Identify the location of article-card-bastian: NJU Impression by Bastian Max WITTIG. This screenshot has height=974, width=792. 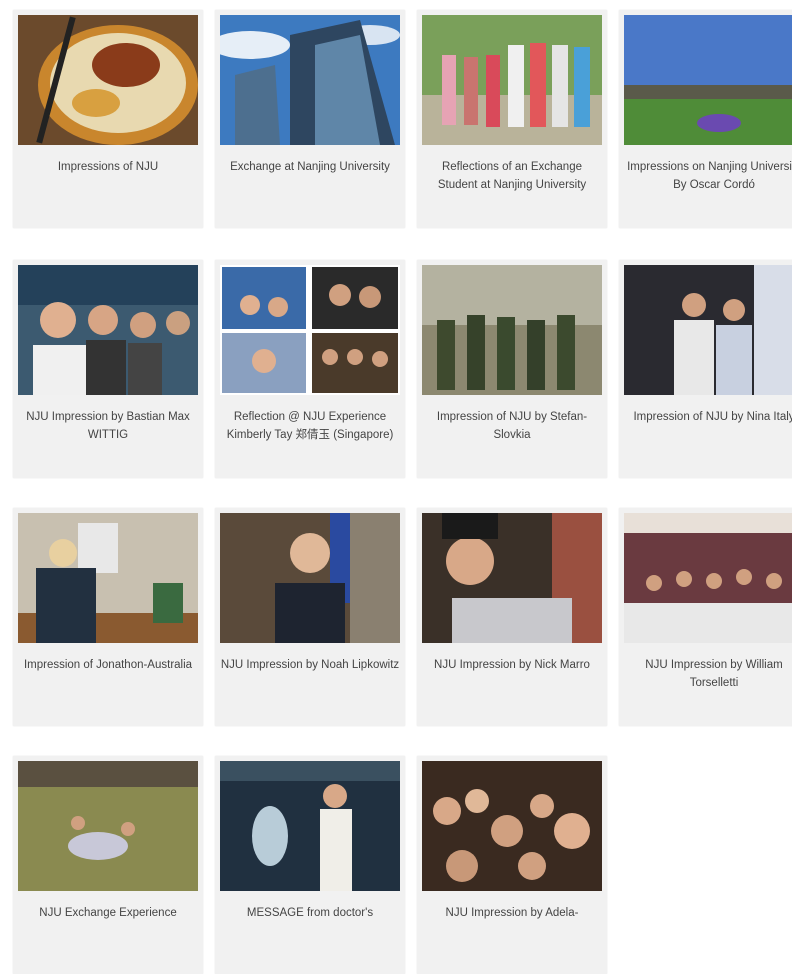
(108, 369).